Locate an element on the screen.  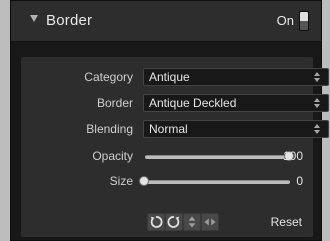
opacity-slider is located at coordinates (219, 157).